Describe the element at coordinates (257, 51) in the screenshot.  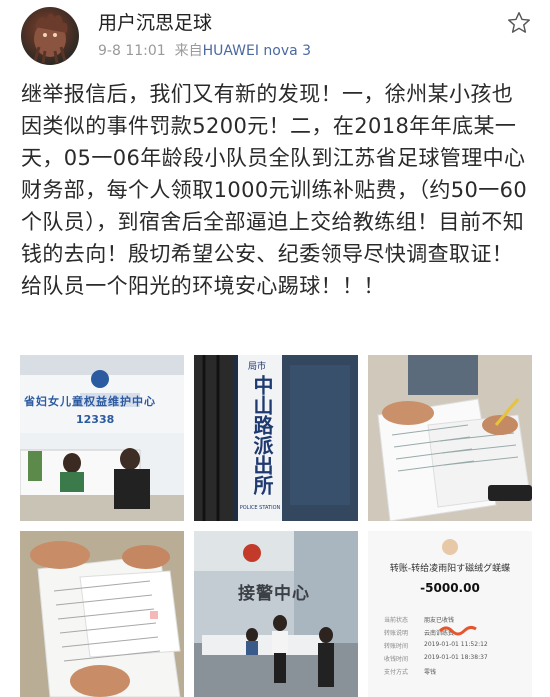
I see `device-link: HUAWEI nova 3` at that location.